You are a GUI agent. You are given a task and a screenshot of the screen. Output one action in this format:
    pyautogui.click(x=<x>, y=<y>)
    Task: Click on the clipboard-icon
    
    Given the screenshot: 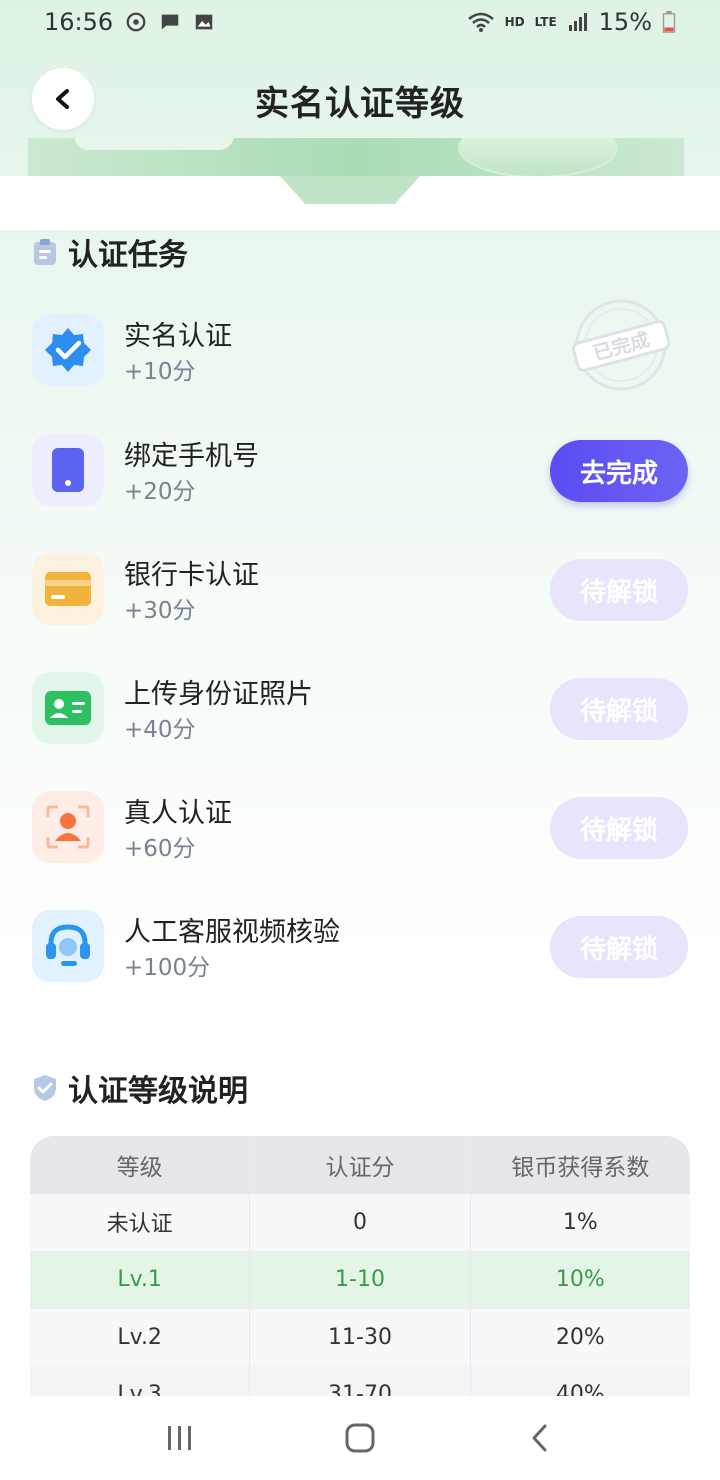 What is the action you would take?
    pyautogui.click(x=45, y=252)
    